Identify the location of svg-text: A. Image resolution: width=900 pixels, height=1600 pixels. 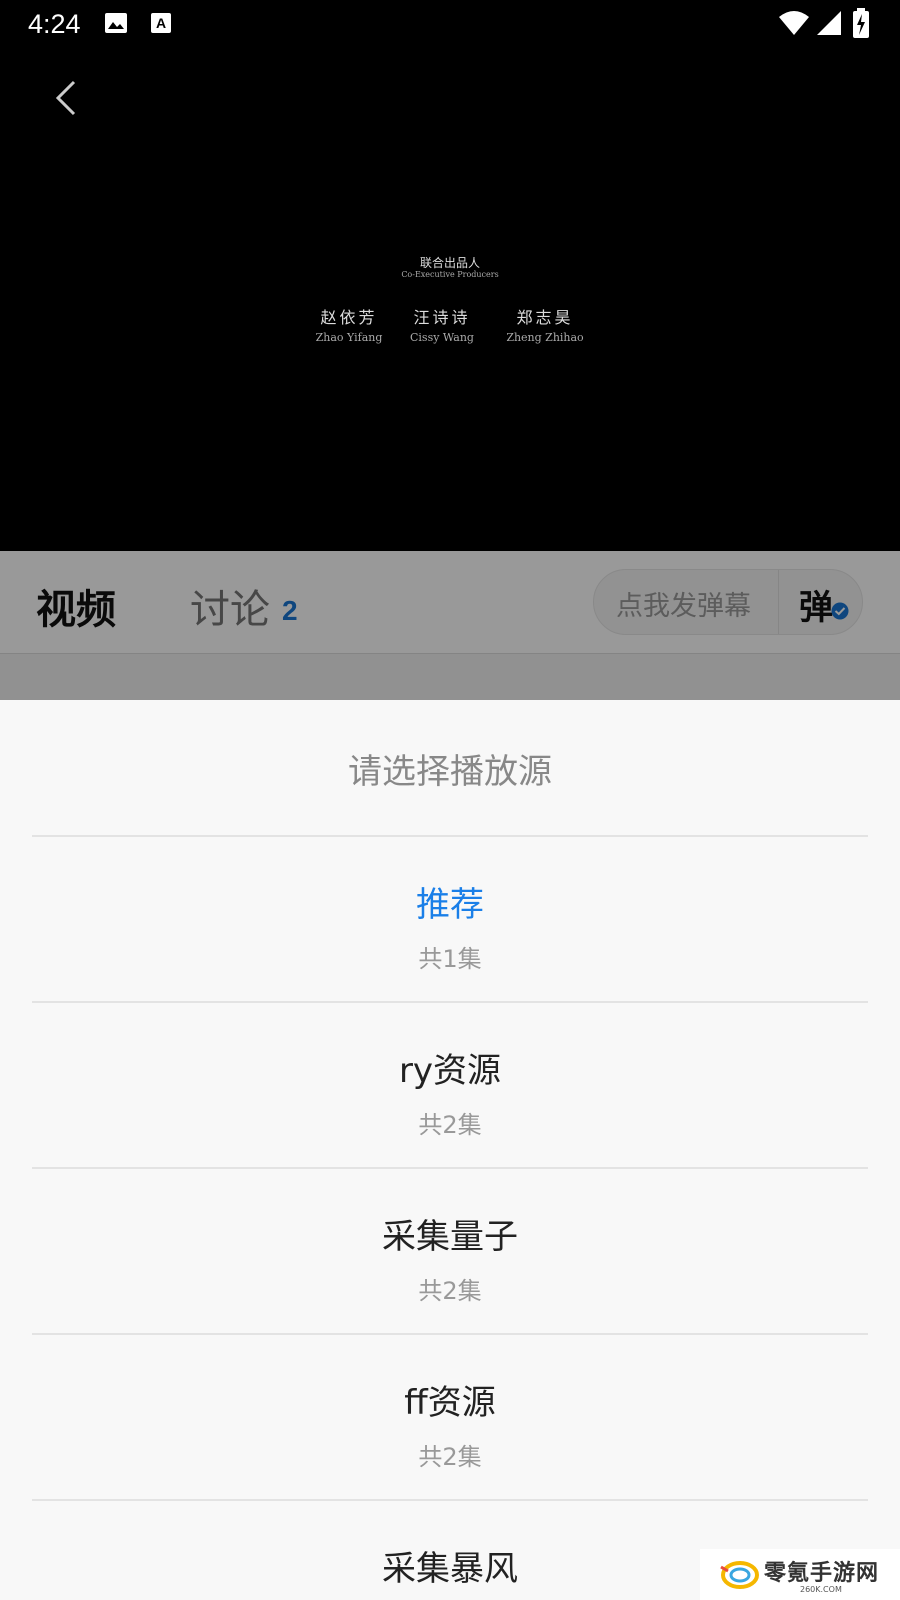
(161, 23).